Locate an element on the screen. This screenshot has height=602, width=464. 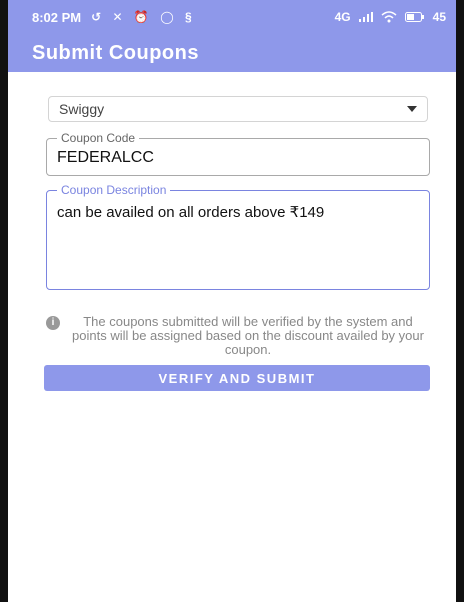
store-dropdown: Swiggy is located at coordinates (238, 109).